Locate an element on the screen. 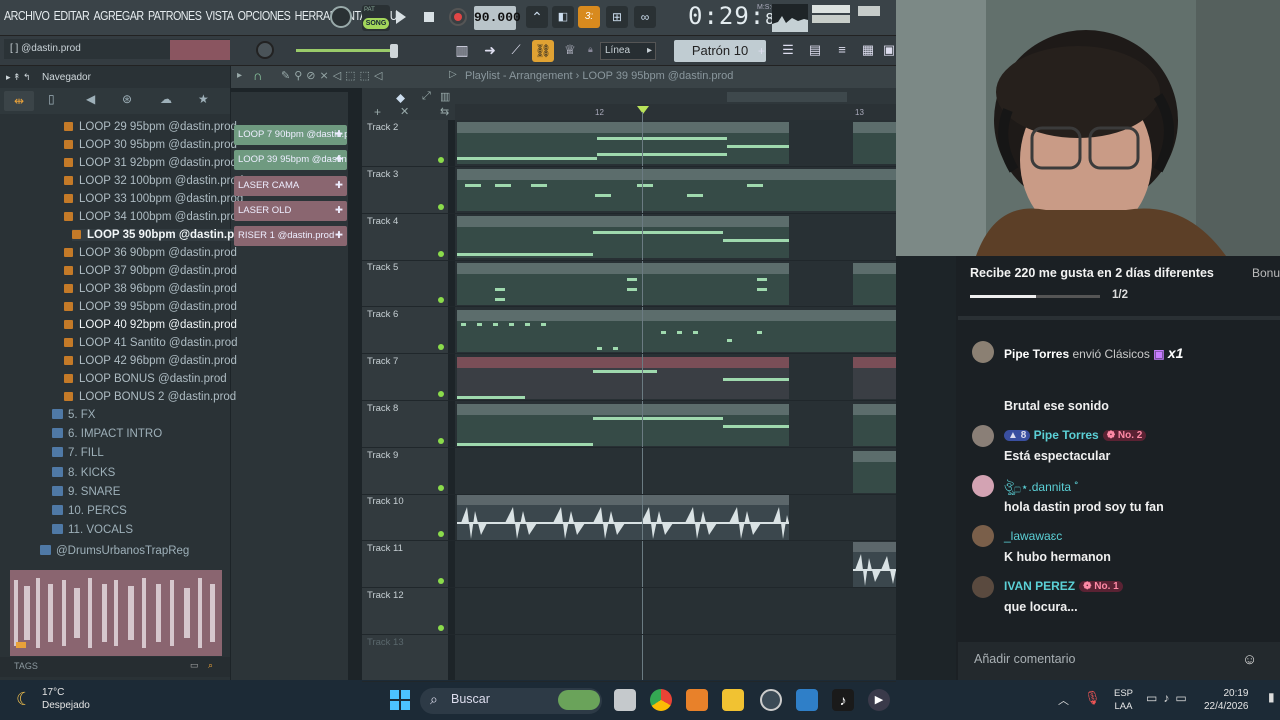 Image resolution: width=1280 pixels, height=720 pixels. master-volume-slider is located at coordinates (346, 50).